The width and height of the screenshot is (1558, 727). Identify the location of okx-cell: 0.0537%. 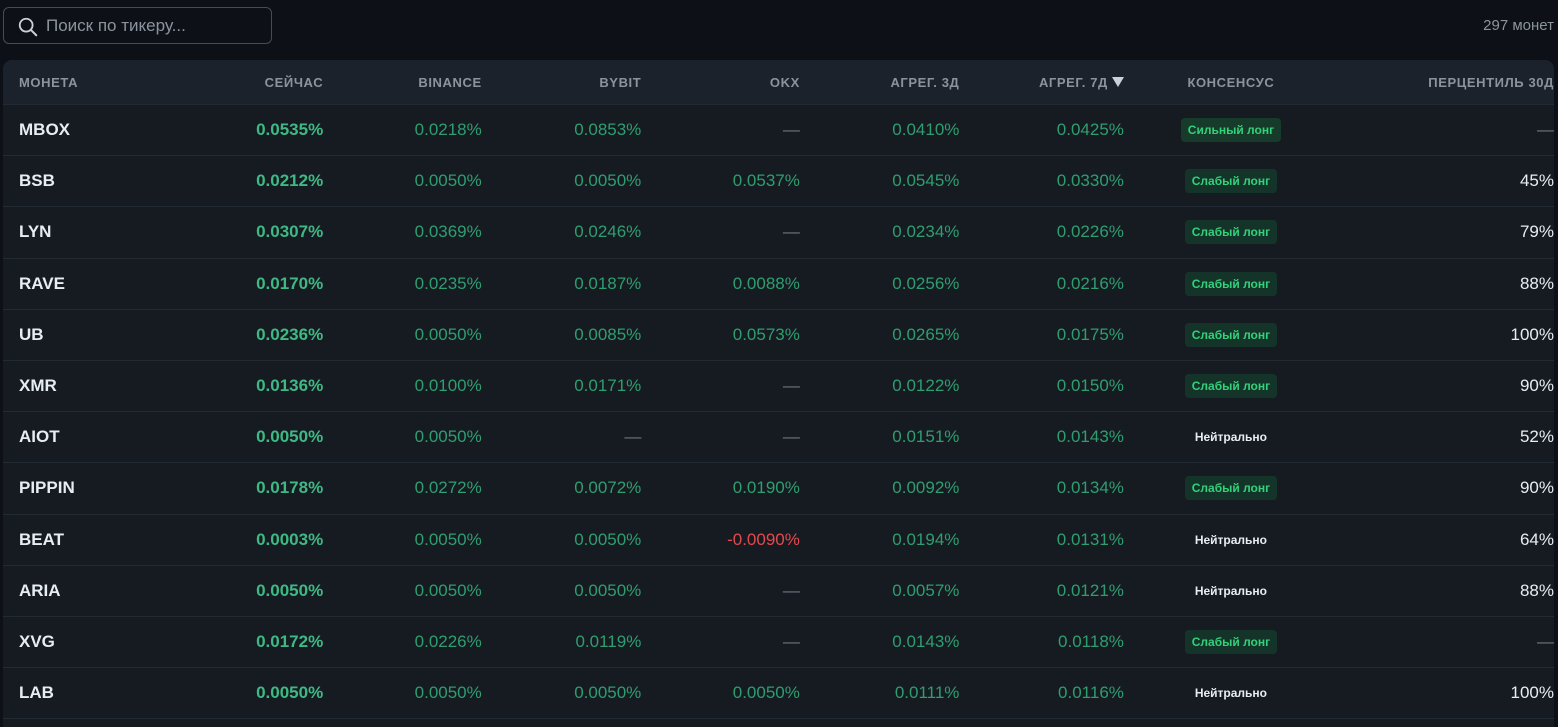
(766, 181).